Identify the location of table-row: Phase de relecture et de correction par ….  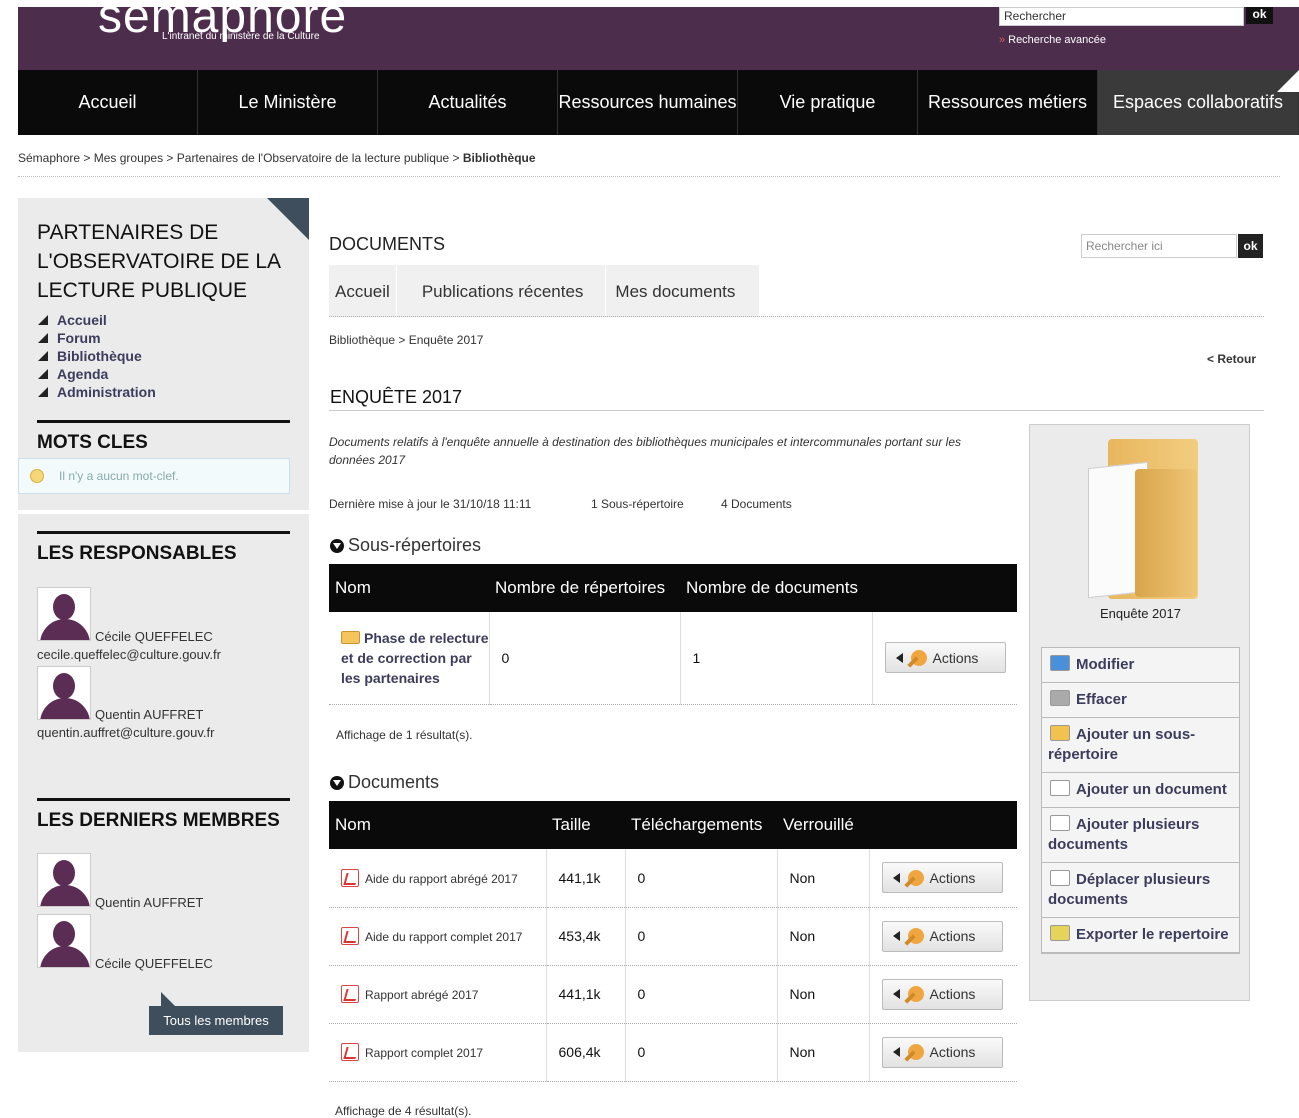
(673, 658).